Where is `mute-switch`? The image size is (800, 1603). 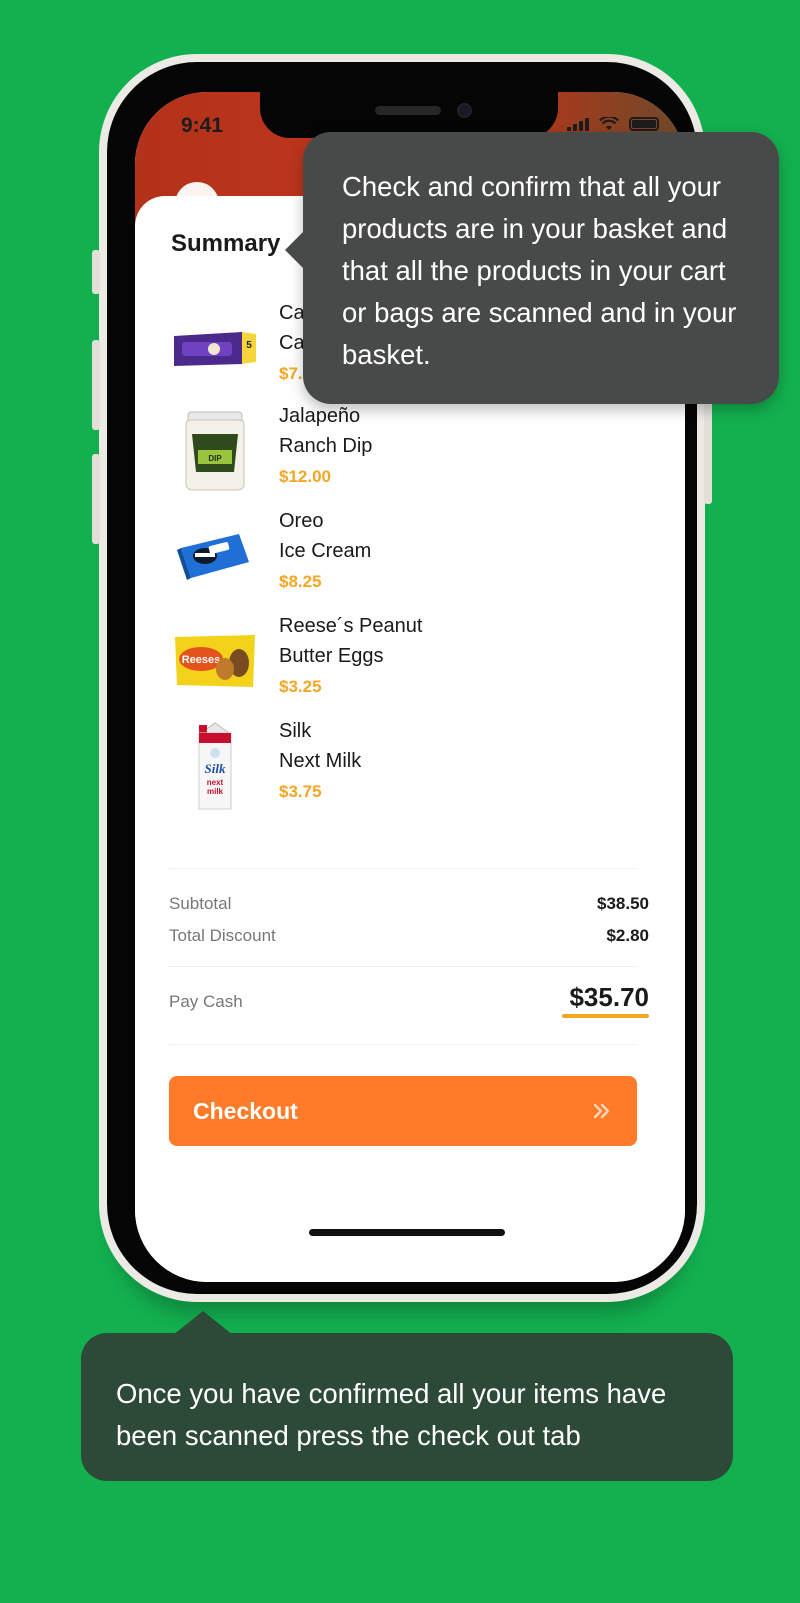
mute-switch is located at coordinates (96, 272).